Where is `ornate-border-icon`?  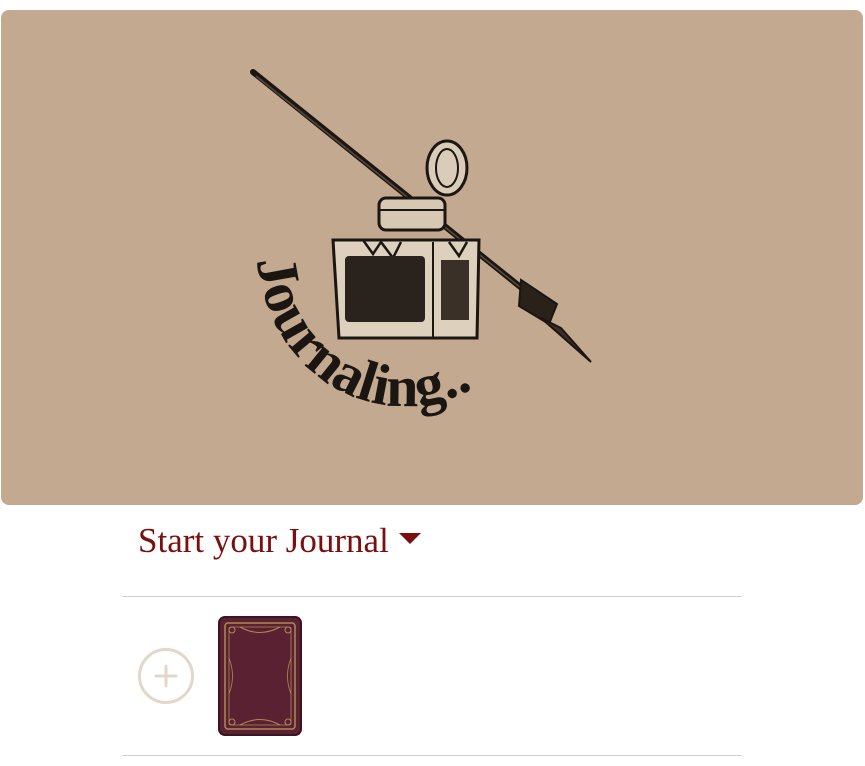
ornate-border-icon is located at coordinates (260, 676).